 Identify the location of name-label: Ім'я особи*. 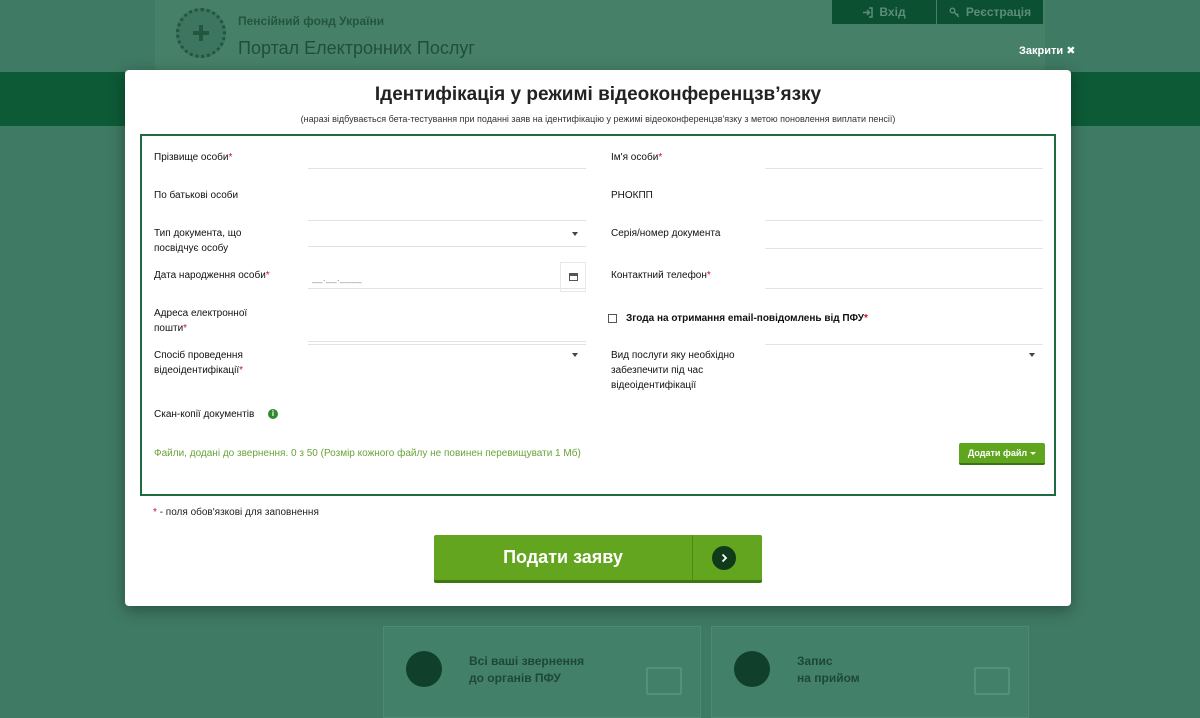
(637, 157).